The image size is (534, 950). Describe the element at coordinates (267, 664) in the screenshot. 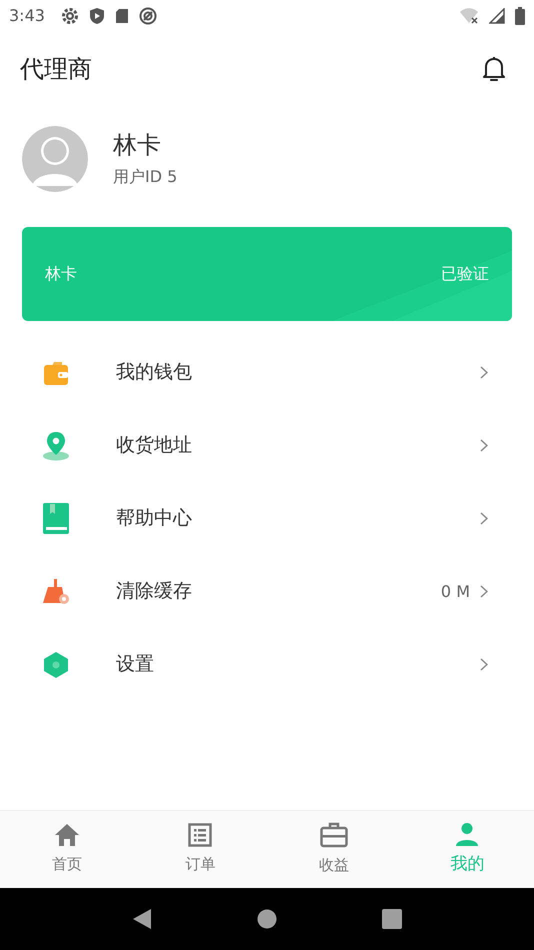

I see `menu-item: 设置` at that location.